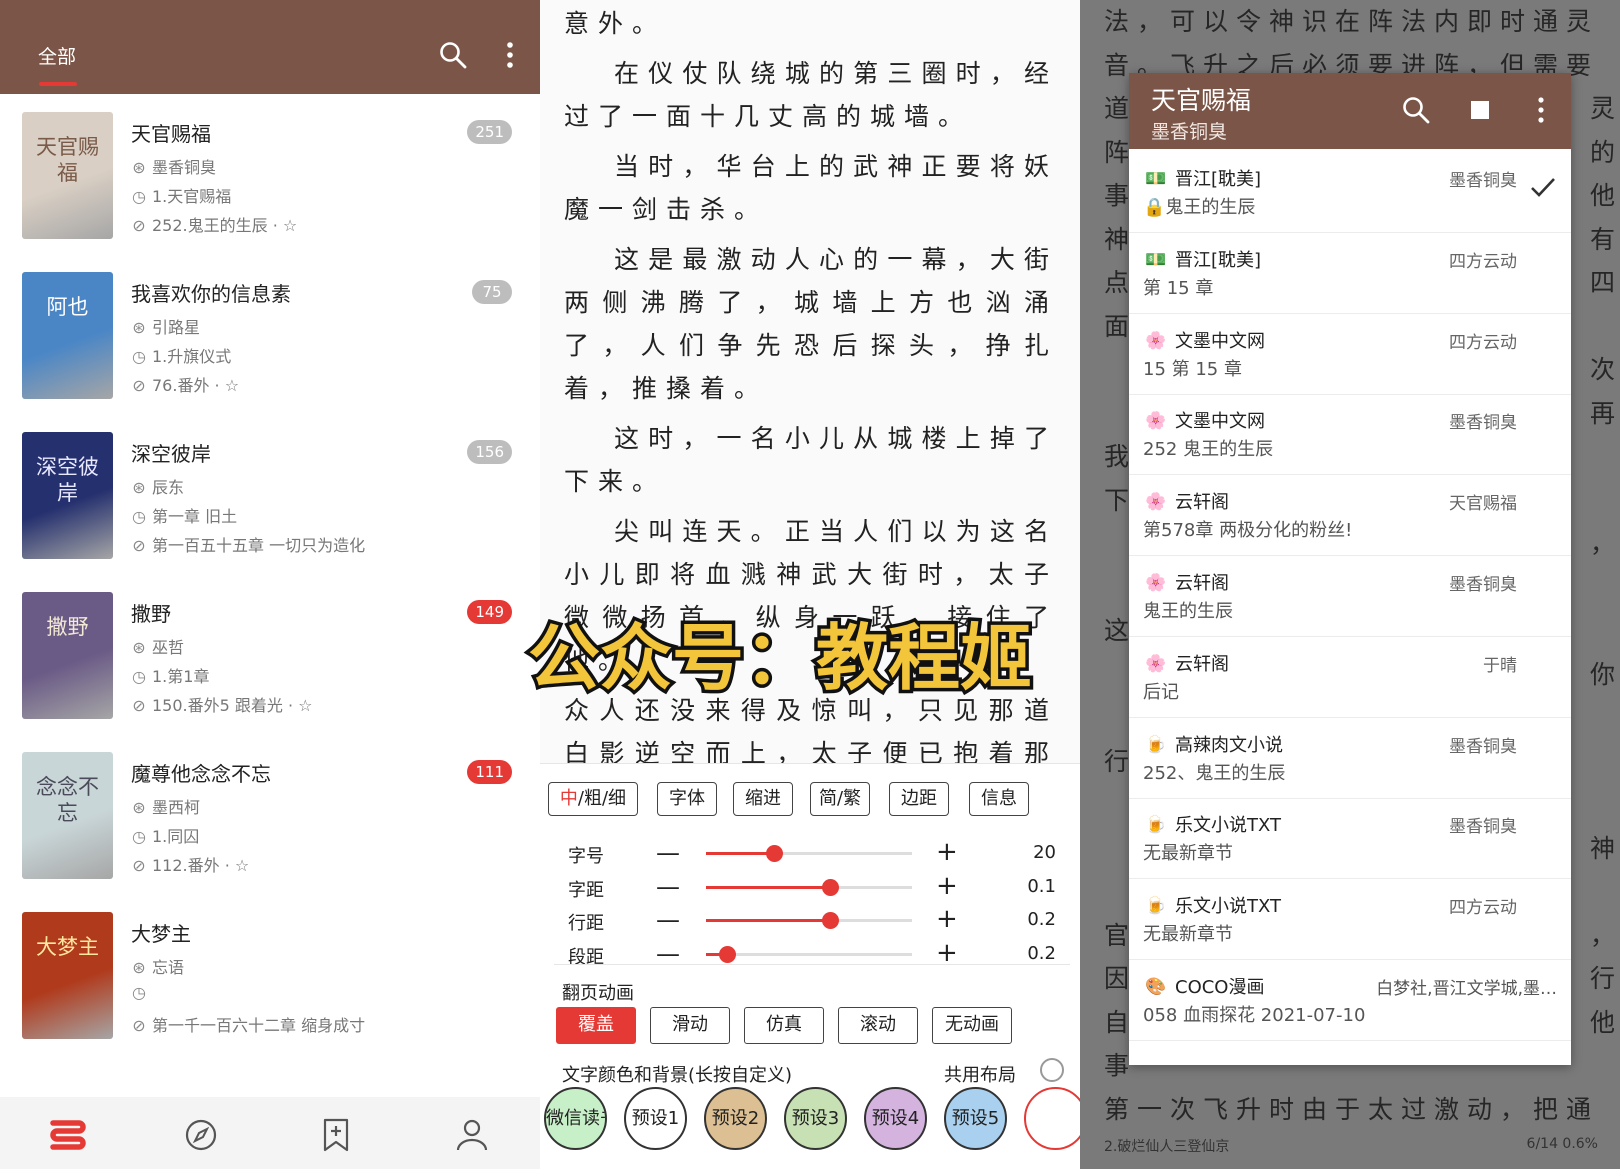 This screenshot has width=1620, height=1169. What do you see at coordinates (270, 672) in the screenshot?
I see `book-item: 撒野 撒野 149 ⊛ 巫哲 ◷ 1.第1章 ⊘ 150.番外5 跟着光 · ☆` at bounding box center [270, 672].